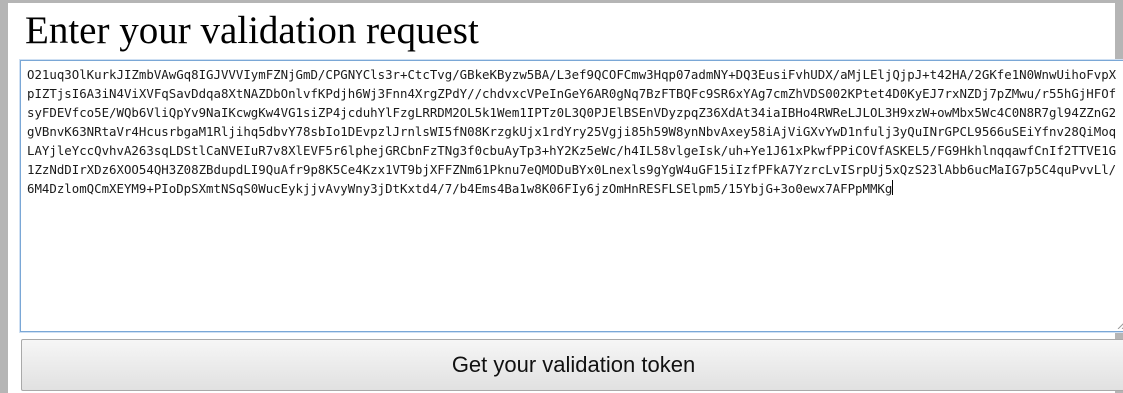 Image resolution: width=1123 pixels, height=393 pixels. I want to click on resize-grip-icon, so click(1119, 324).